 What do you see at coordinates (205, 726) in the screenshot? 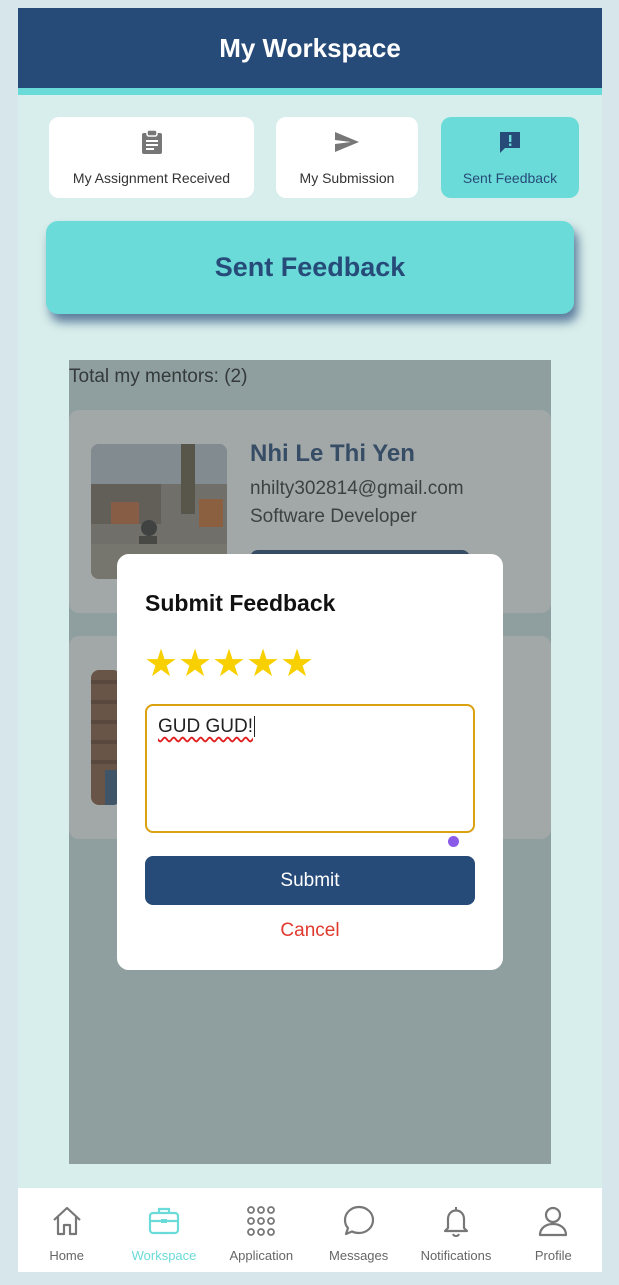
I see `feedback-text: GUD GUD!` at bounding box center [205, 726].